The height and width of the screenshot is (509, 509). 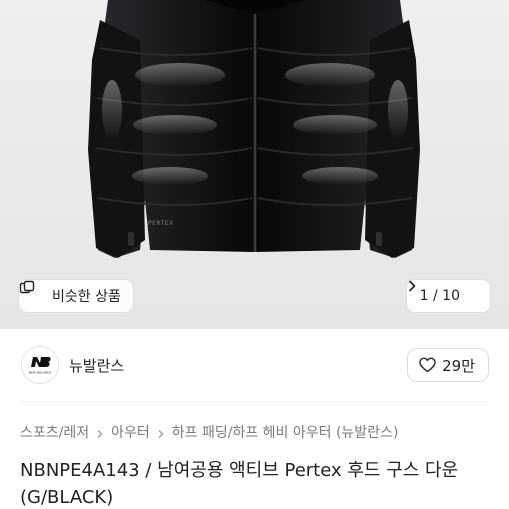 I want to click on seller-row: NEW BALANCE 뉴발란스 29만, so click(x=254, y=365).